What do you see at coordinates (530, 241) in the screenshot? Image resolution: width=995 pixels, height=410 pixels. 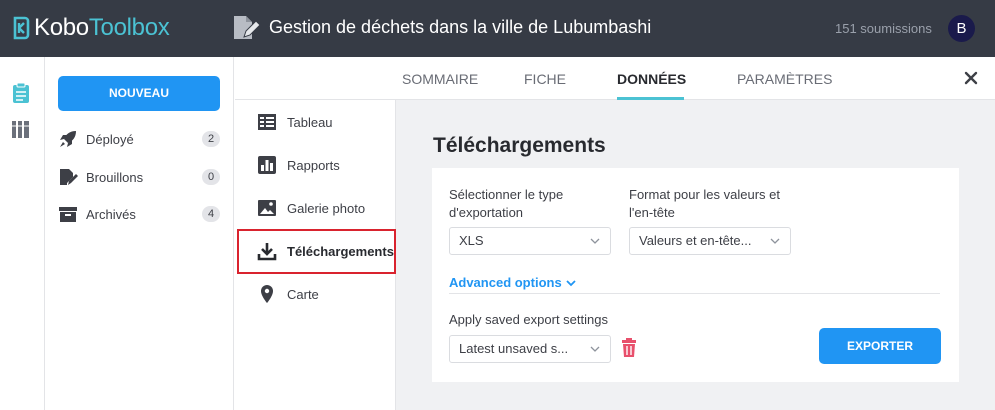 I see `export-type-select: XLS` at bounding box center [530, 241].